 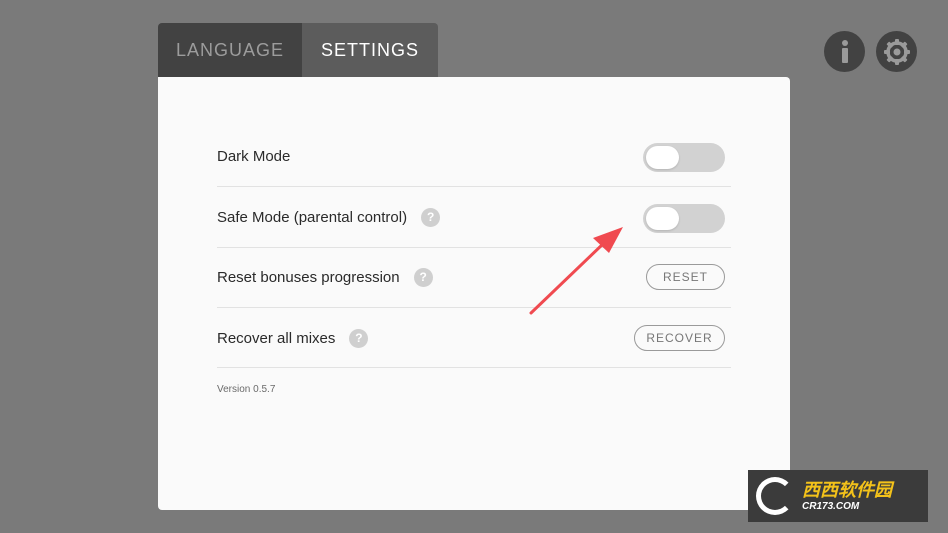 I want to click on tab-settings: SETTINGS, so click(x=370, y=50).